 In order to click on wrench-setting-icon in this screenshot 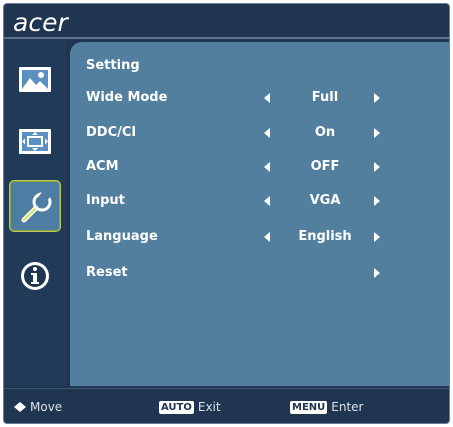, I will do `click(36, 206)`.